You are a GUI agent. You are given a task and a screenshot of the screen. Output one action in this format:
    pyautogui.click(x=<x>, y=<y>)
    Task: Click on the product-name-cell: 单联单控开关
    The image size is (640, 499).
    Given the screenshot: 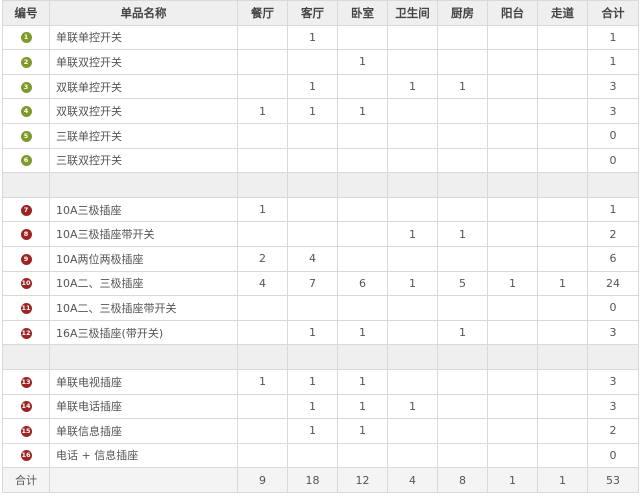 What is the action you would take?
    pyautogui.click(x=143, y=37)
    